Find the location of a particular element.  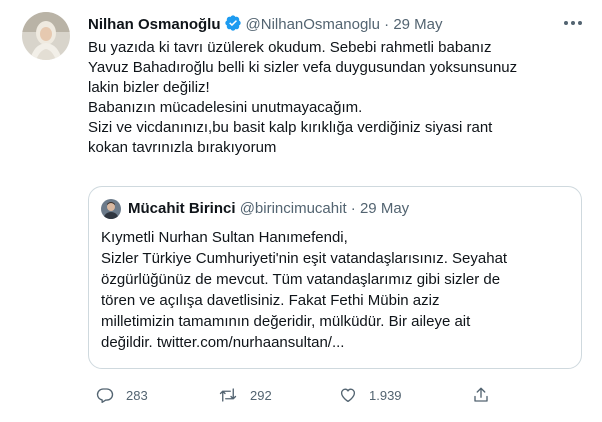

author-avatar is located at coordinates (46, 36).